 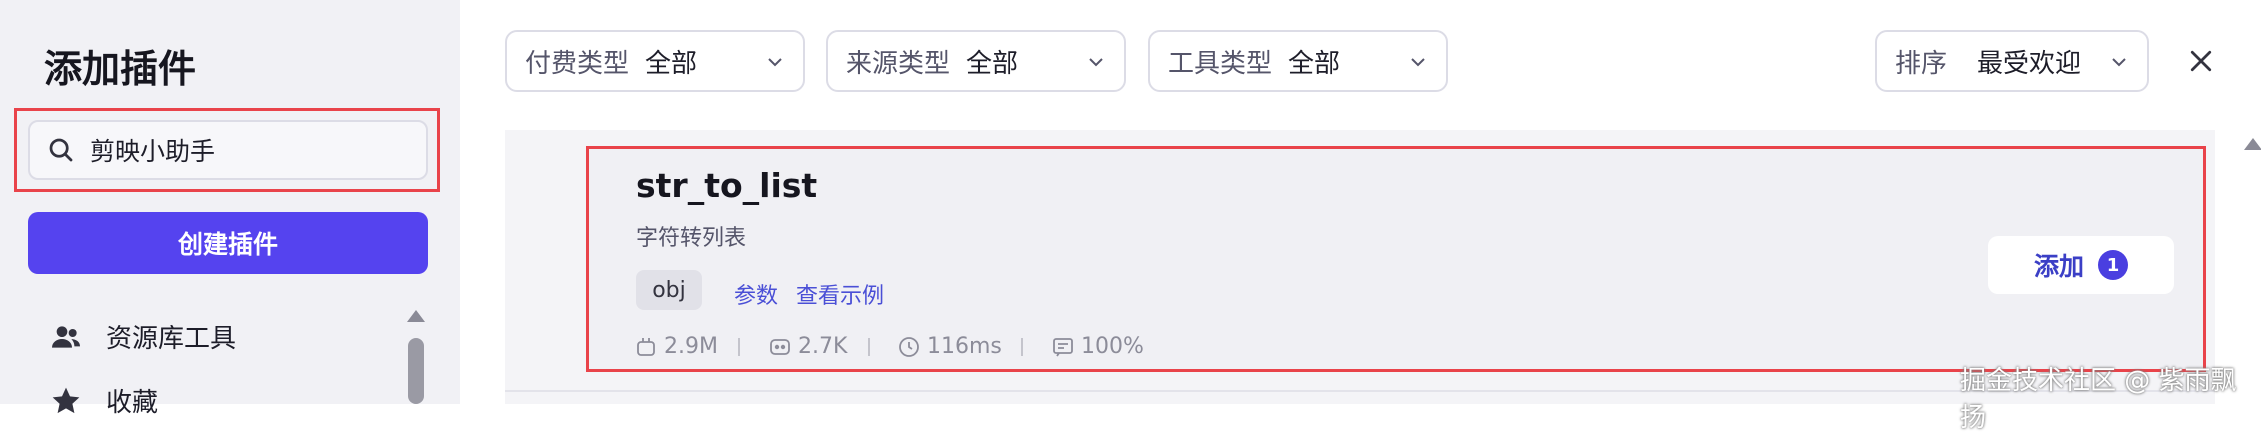 What do you see at coordinates (898, 63) in the screenshot?
I see `filter-label: 来源类型` at bounding box center [898, 63].